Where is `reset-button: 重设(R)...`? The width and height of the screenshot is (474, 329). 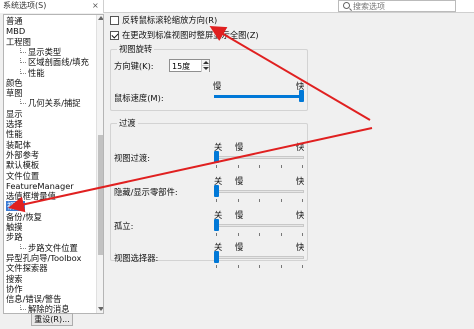
reset-button: 重设(R)... is located at coordinates (52, 319).